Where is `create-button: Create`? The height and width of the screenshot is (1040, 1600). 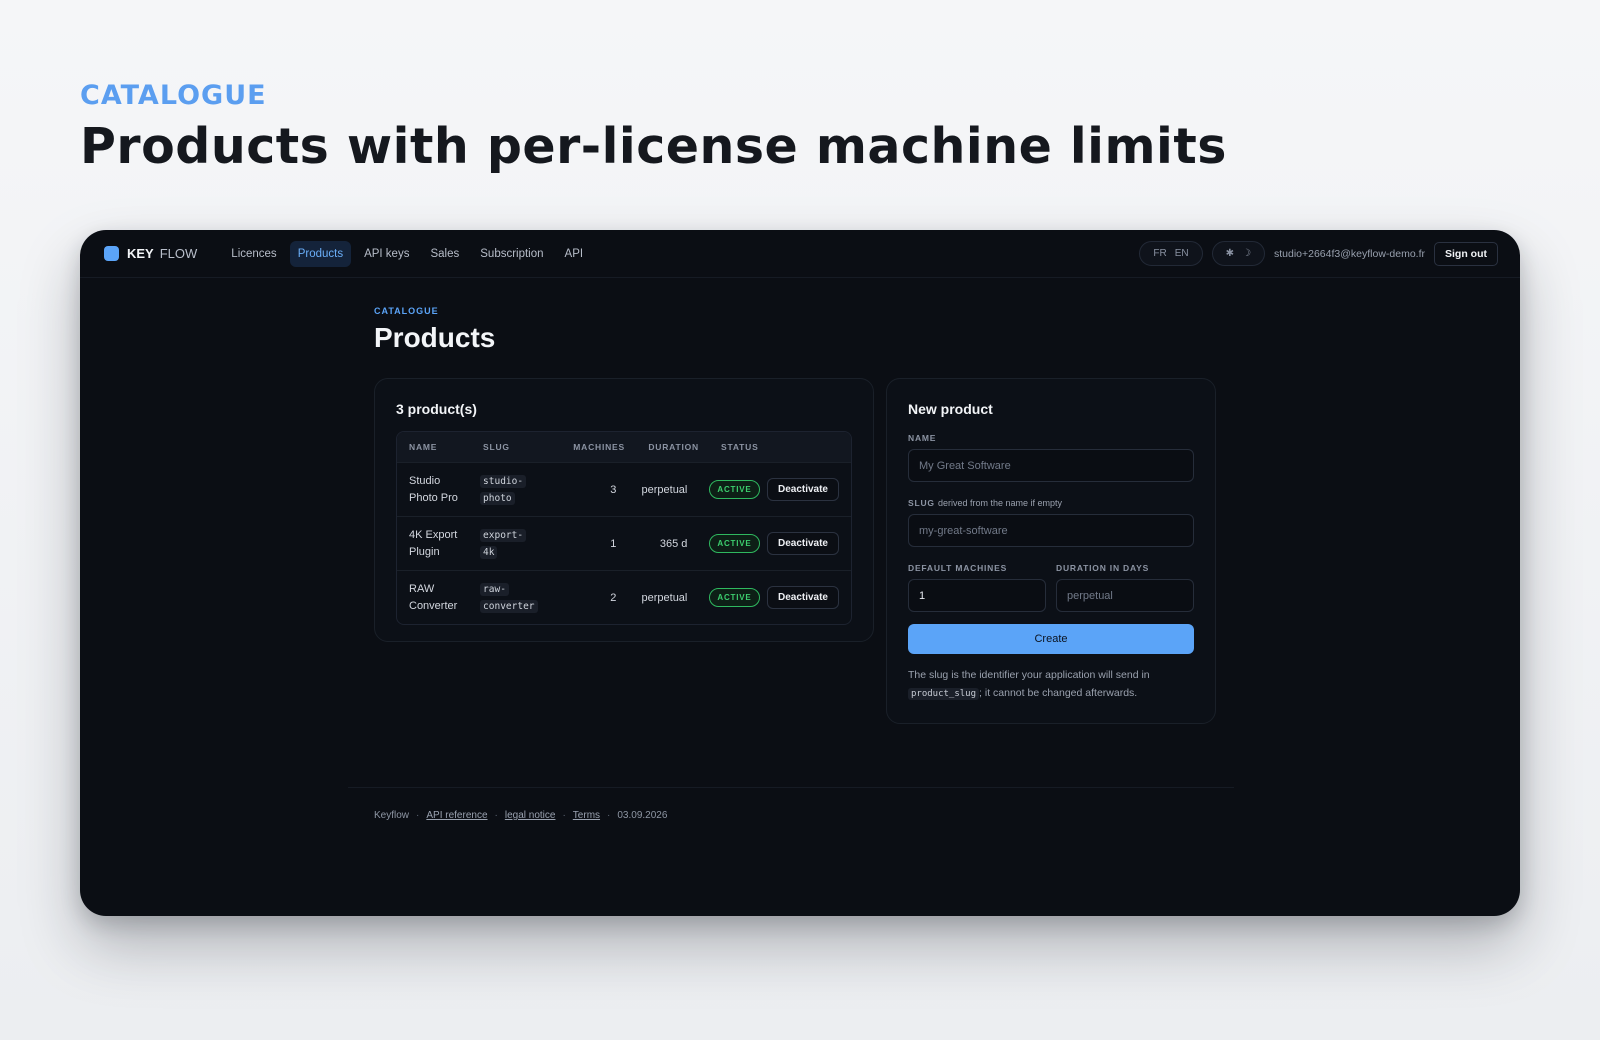 create-button: Create is located at coordinates (1051, 639).